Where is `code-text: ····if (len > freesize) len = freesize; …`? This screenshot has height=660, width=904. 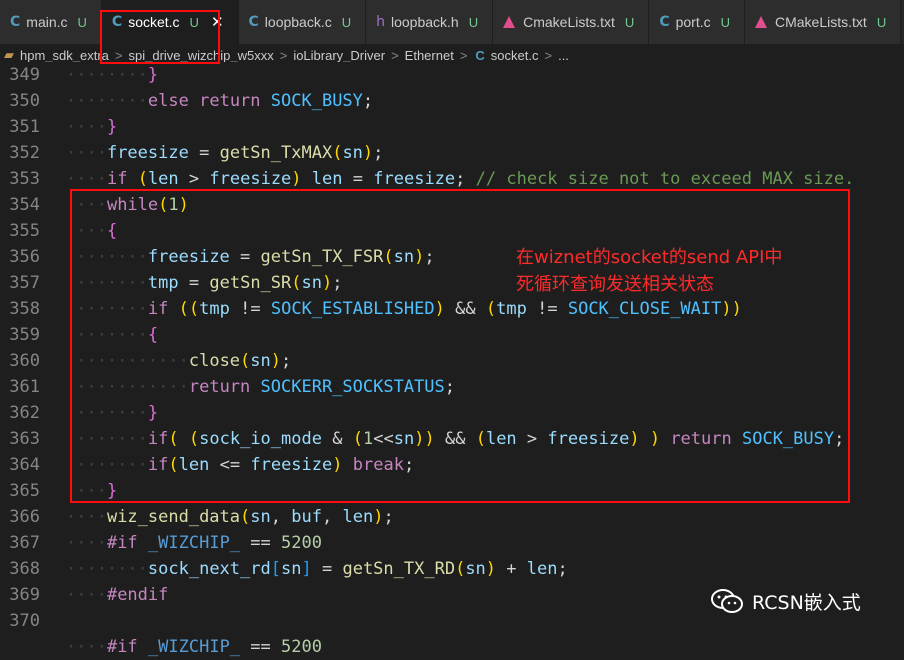
code-text: ····if (len > freesize) len = freesize; … is located at coordinates (460, 179).